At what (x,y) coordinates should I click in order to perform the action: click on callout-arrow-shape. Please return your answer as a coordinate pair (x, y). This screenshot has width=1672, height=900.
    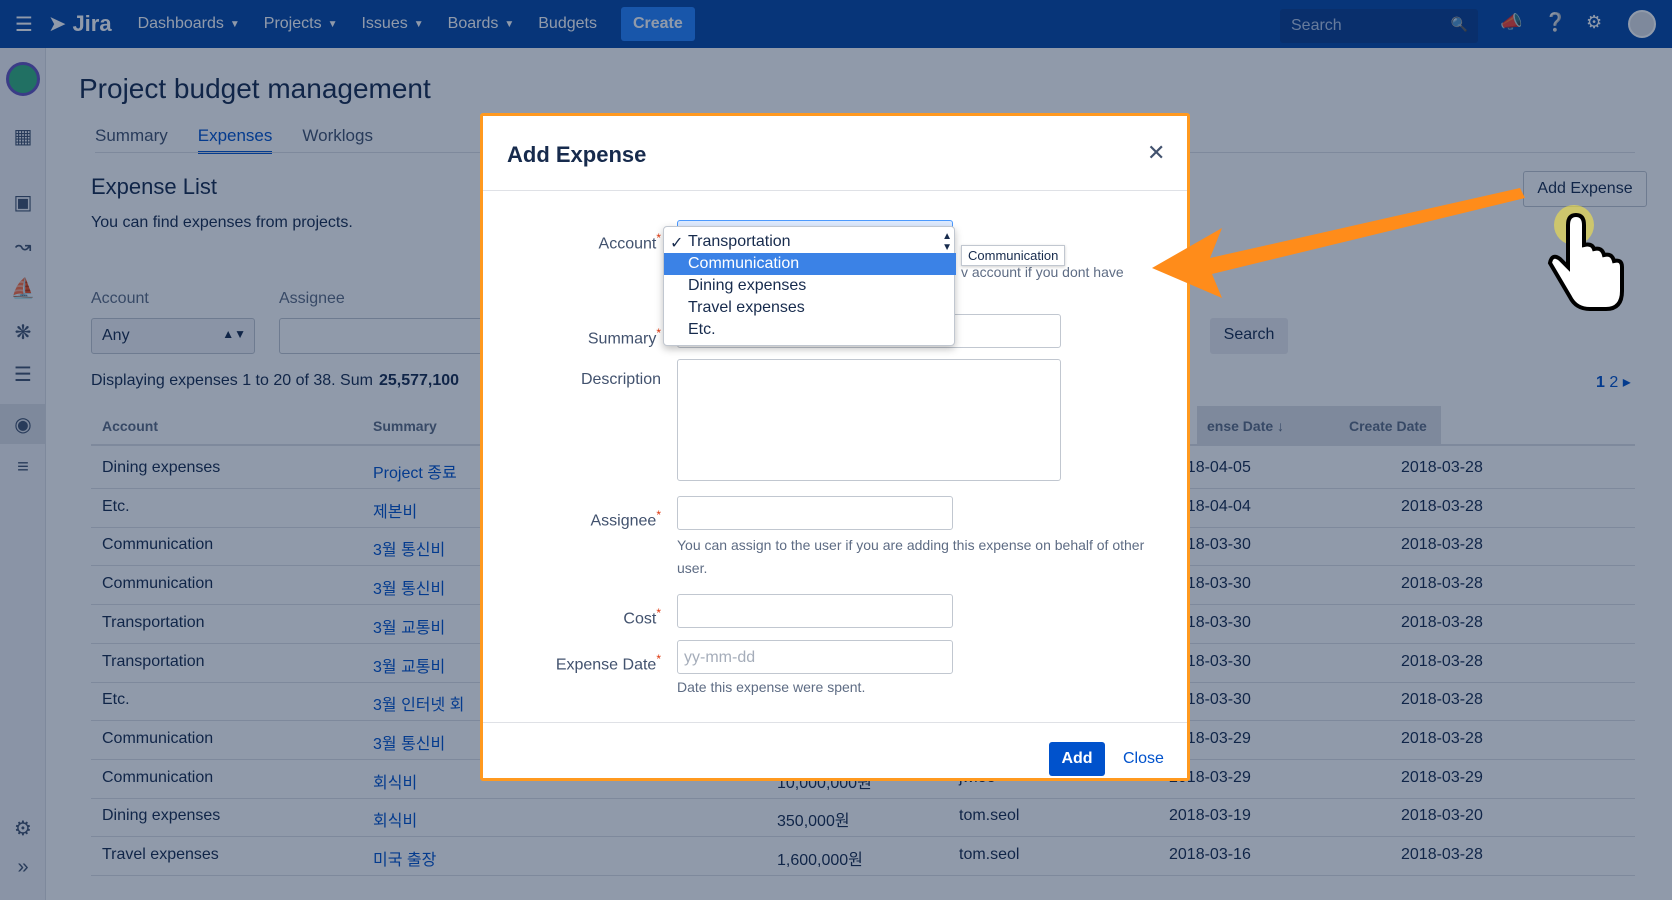
    Looking at the image, I should click on (1338, 243).